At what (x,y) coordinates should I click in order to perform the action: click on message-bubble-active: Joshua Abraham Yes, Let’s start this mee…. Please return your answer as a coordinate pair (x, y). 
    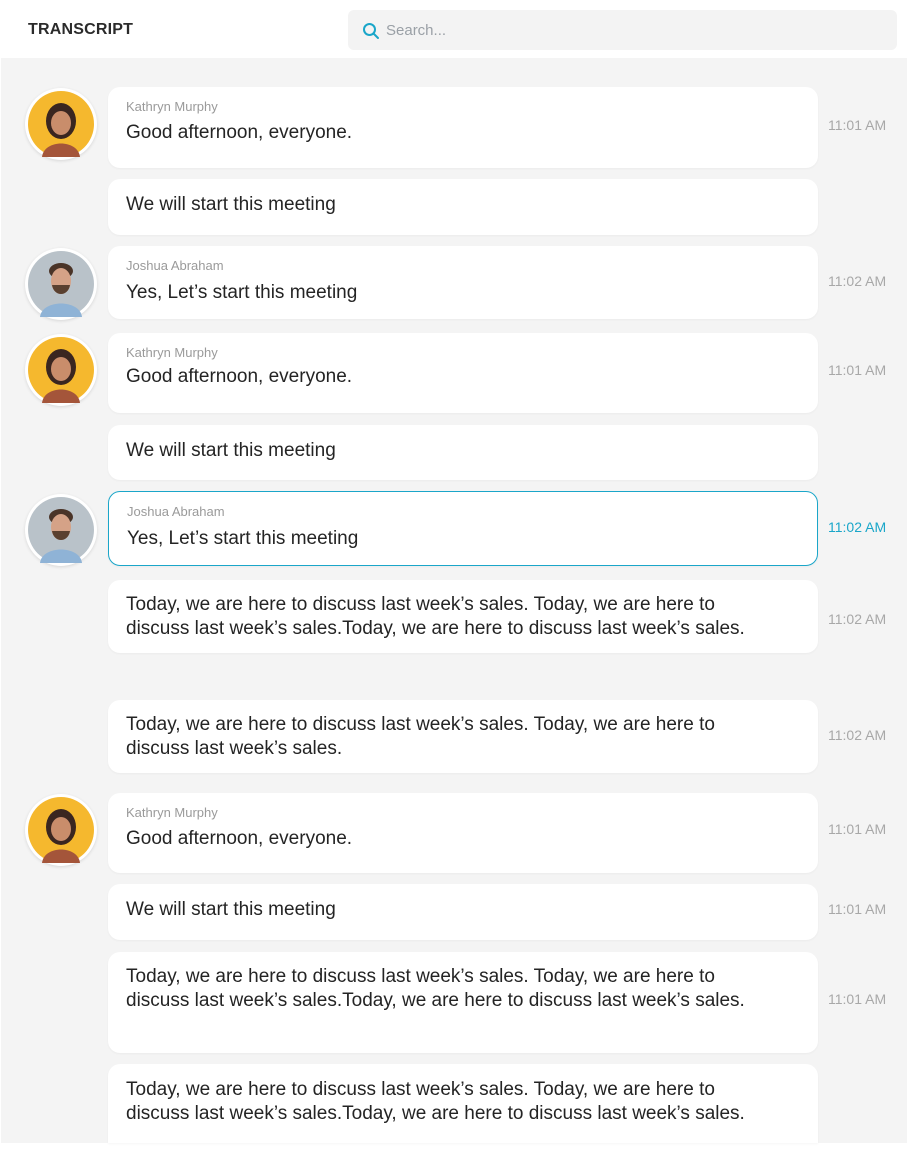
    Looking at the image, I should click on (463, 528).